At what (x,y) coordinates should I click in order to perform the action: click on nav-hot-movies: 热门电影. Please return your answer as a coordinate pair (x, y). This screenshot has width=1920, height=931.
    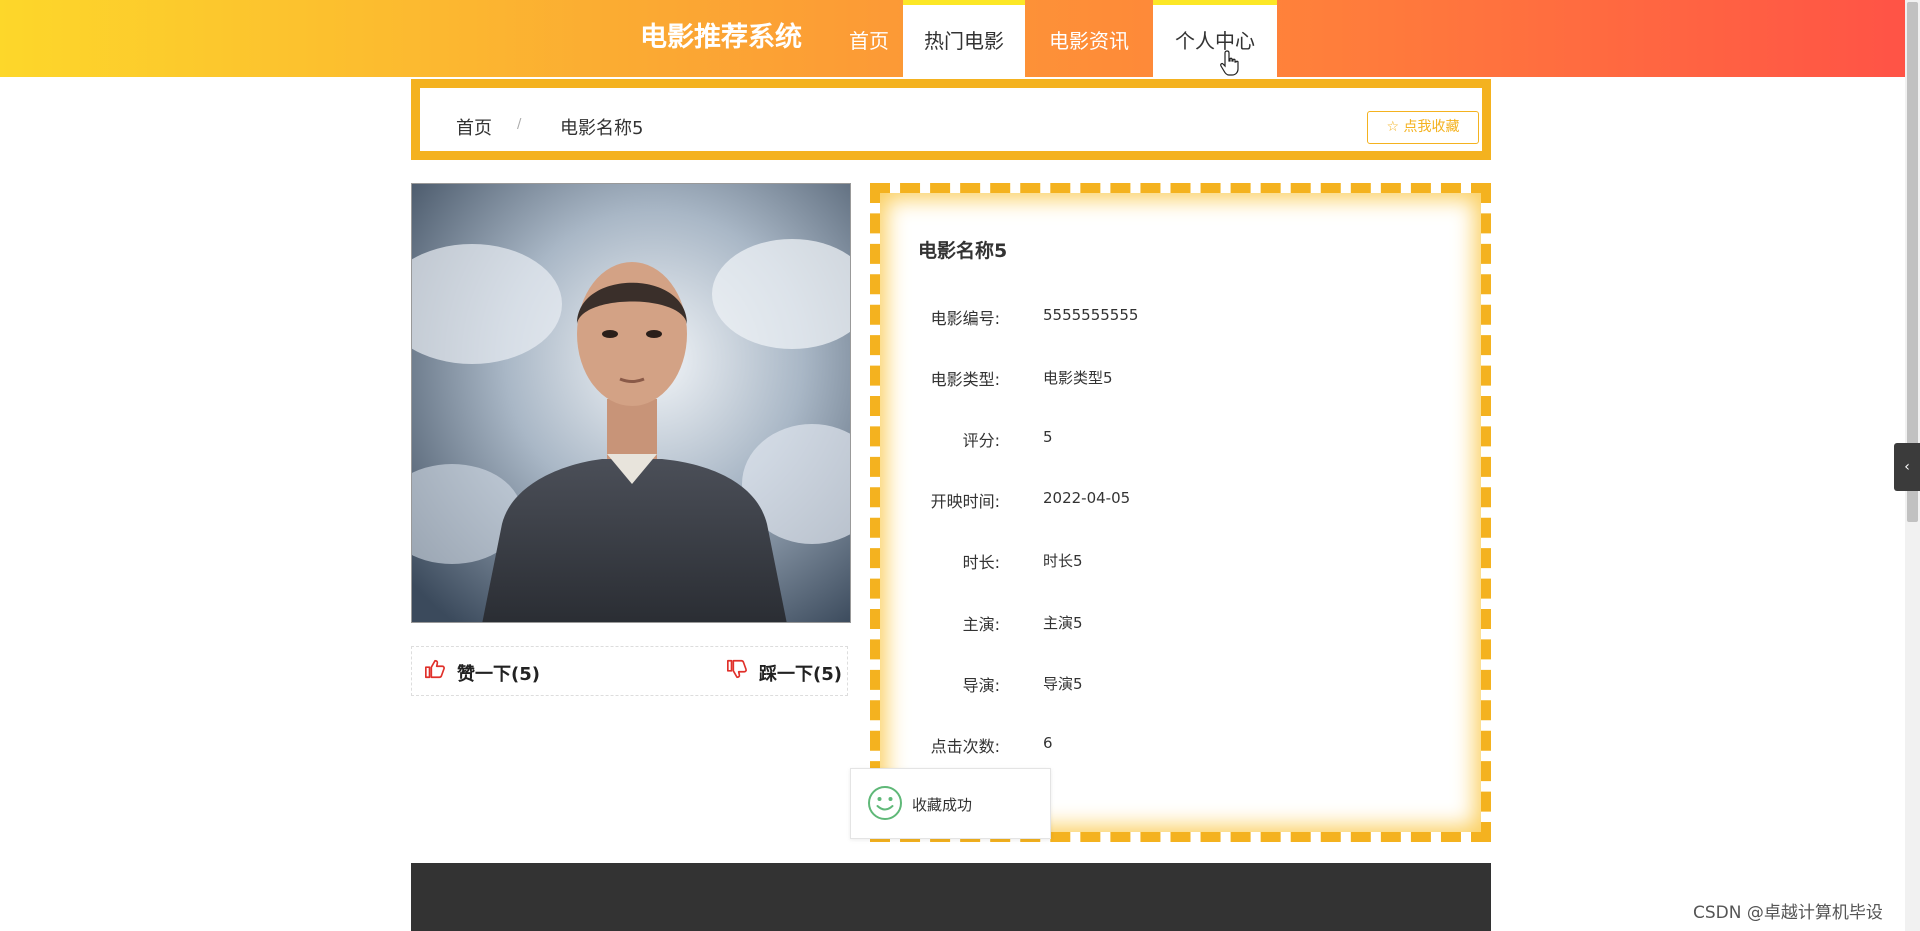
    Looking at the image, I should click on (964, 38).